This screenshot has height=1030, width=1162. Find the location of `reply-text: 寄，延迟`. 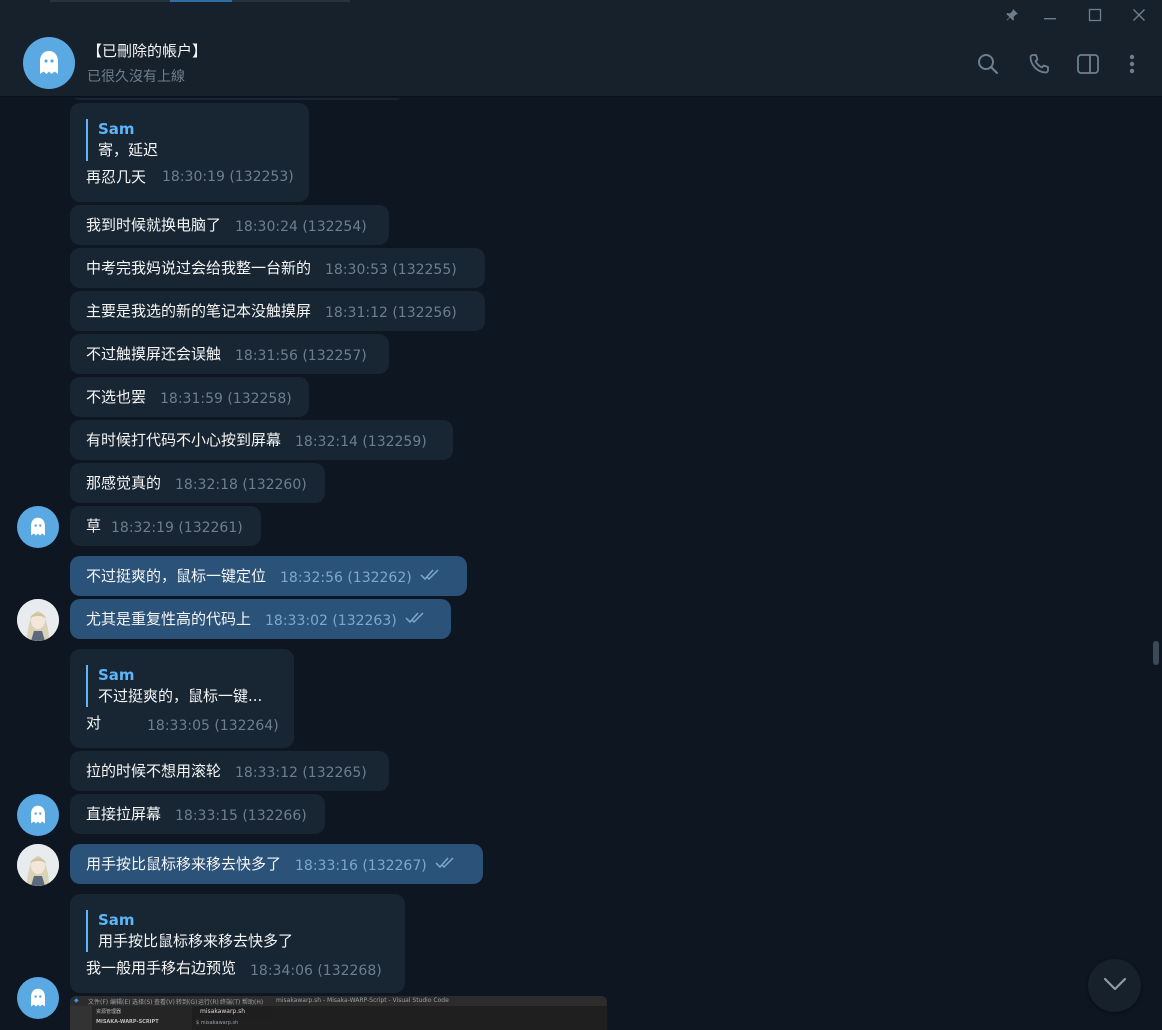

reply-text: 寄，延迟 is located at coordinates (128, 150).